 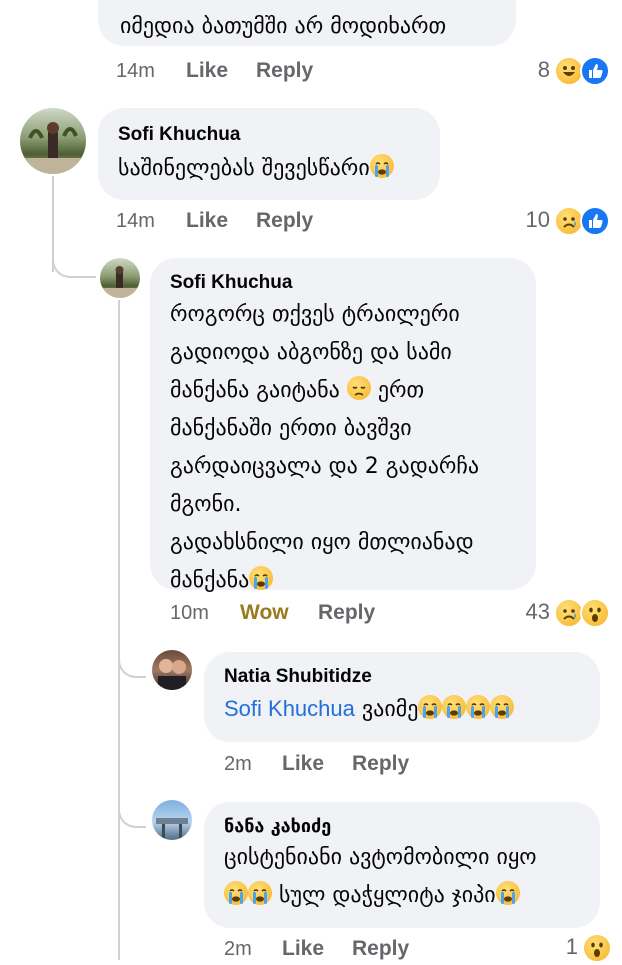 What do you see at coordinates (315, 314) in the screenshot?
I see `comment-text-line: როგორც თქვეს ტრაილერი` at bounding box center [315, 314].